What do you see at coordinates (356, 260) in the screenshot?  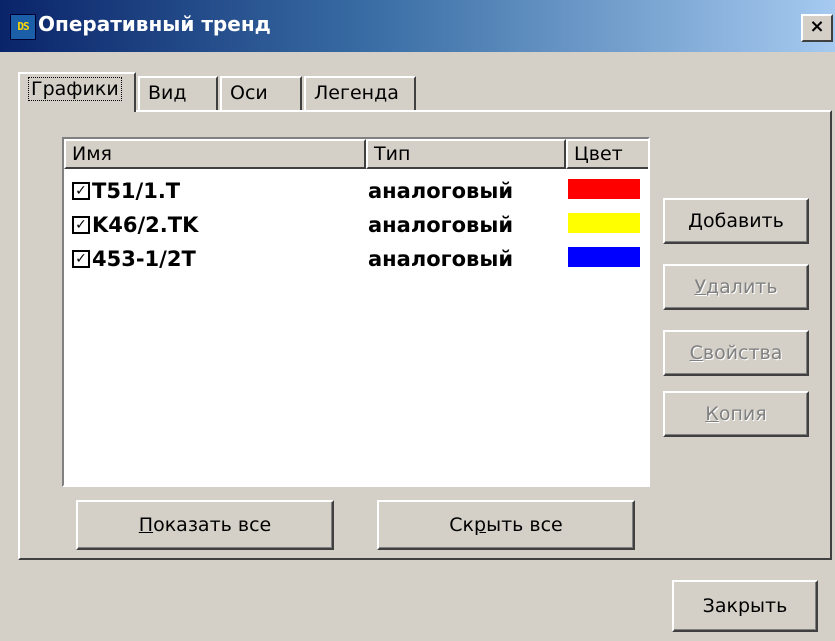 I see `list-row: ✓ 453-1/2T аналоговый` at bounding box center [356, 260].